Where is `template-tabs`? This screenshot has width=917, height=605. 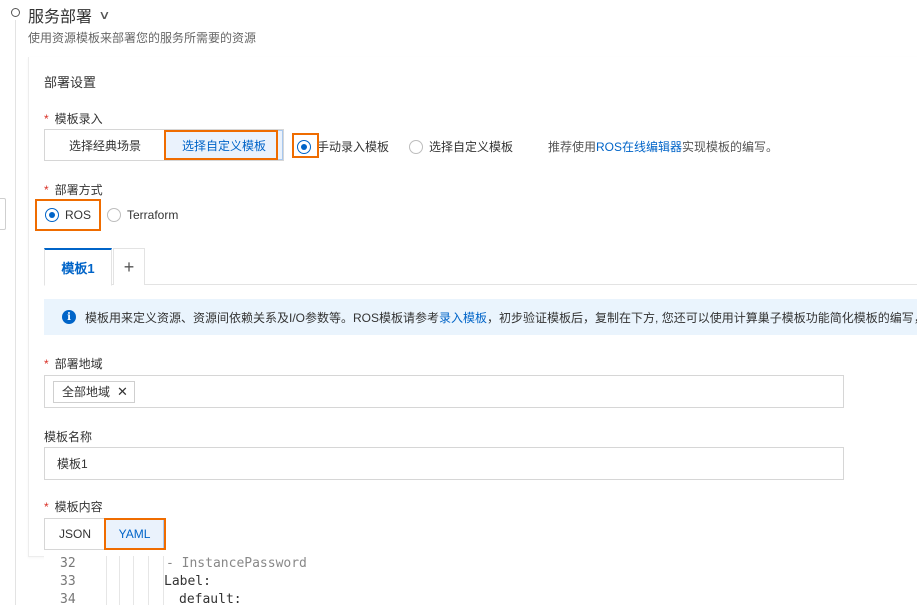 template-tabs is located at coordinates (480, 266).